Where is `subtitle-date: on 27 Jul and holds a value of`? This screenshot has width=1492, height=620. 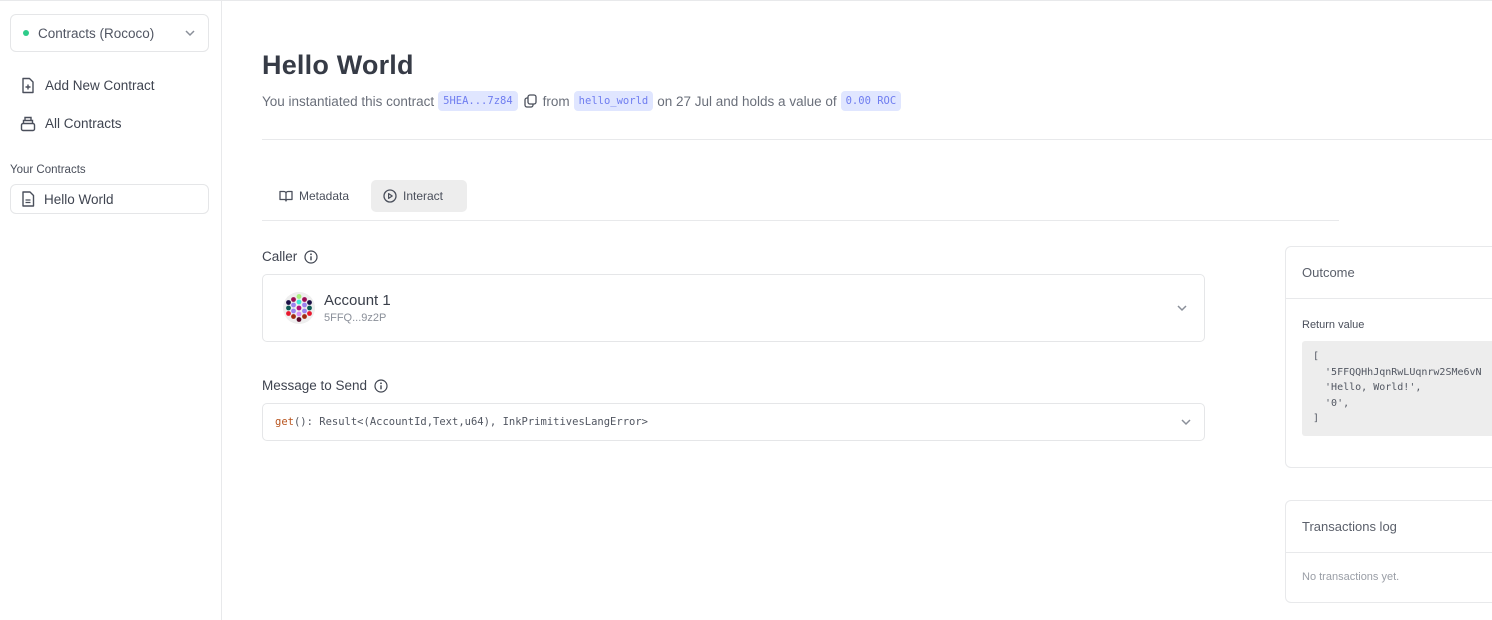
subtitle-date: on 27 Jul and holds a value of is located at coordinates (747, 101).